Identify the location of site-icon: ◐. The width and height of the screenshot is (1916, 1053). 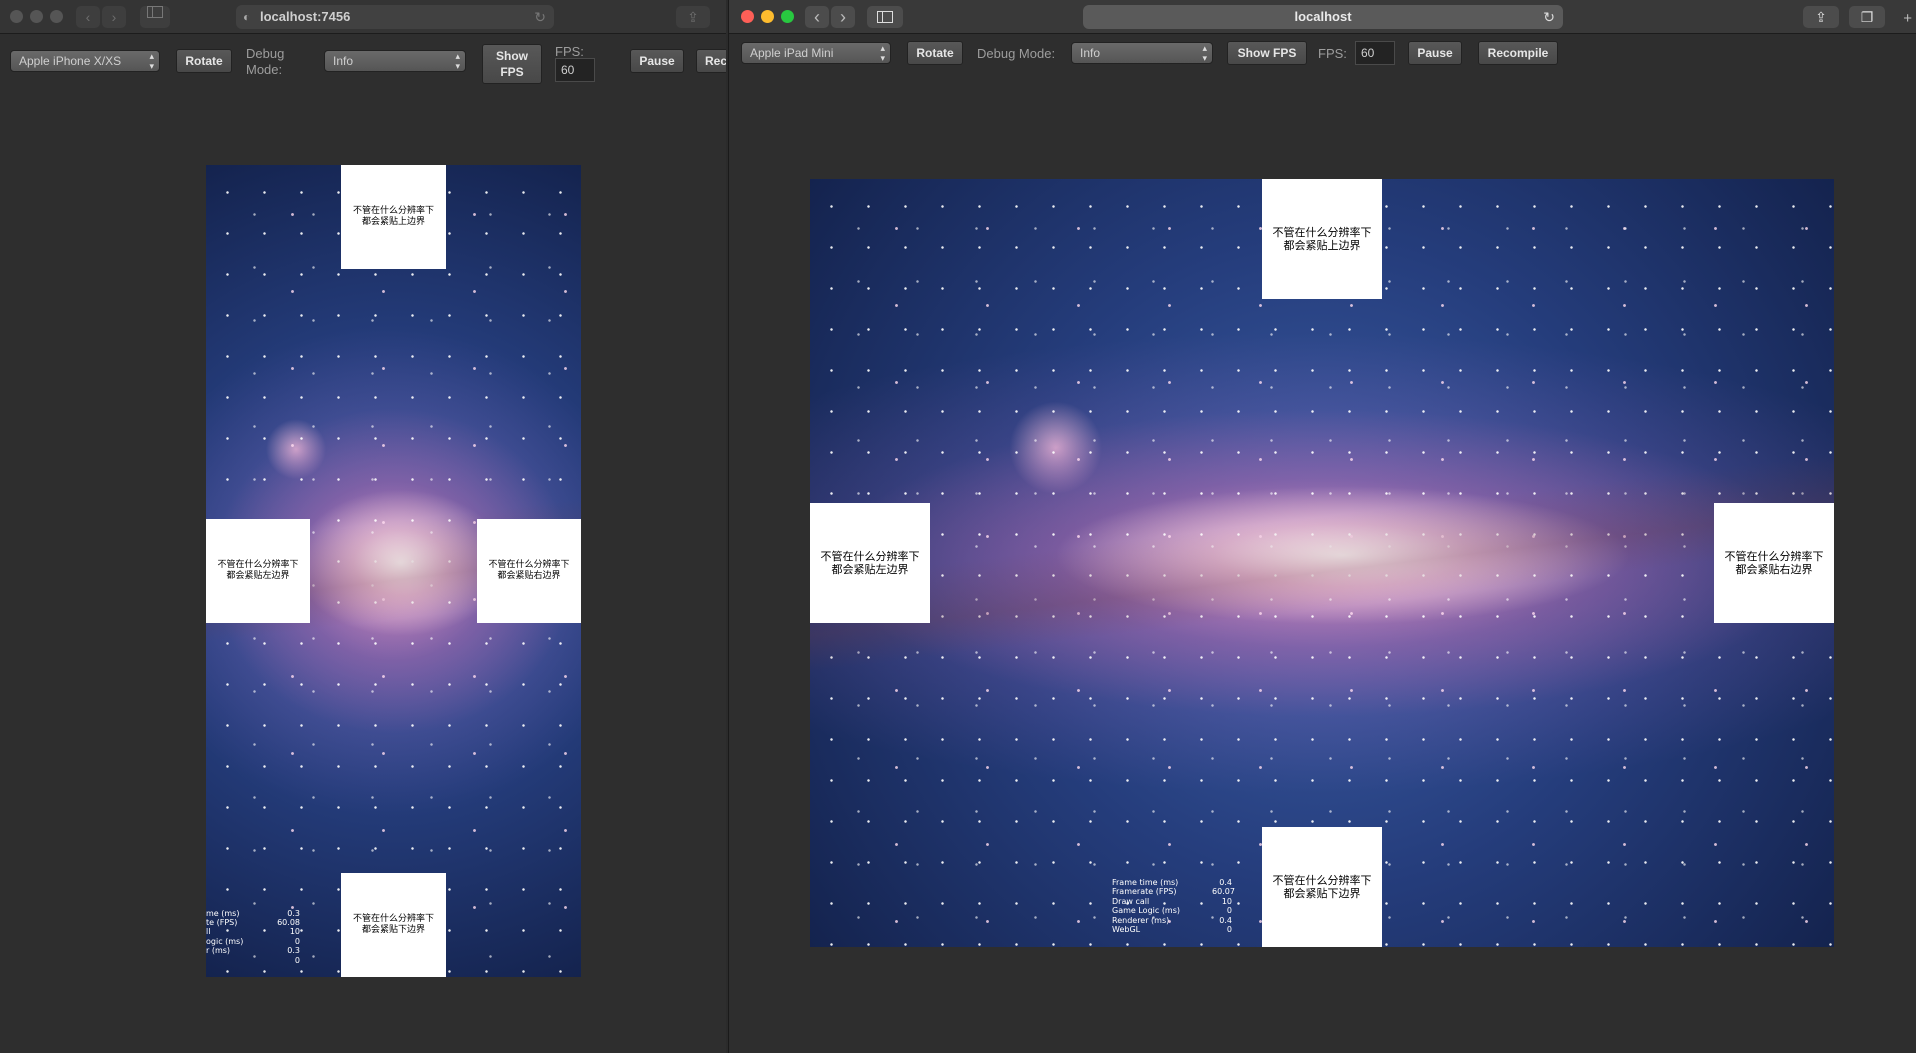
(247, 17).